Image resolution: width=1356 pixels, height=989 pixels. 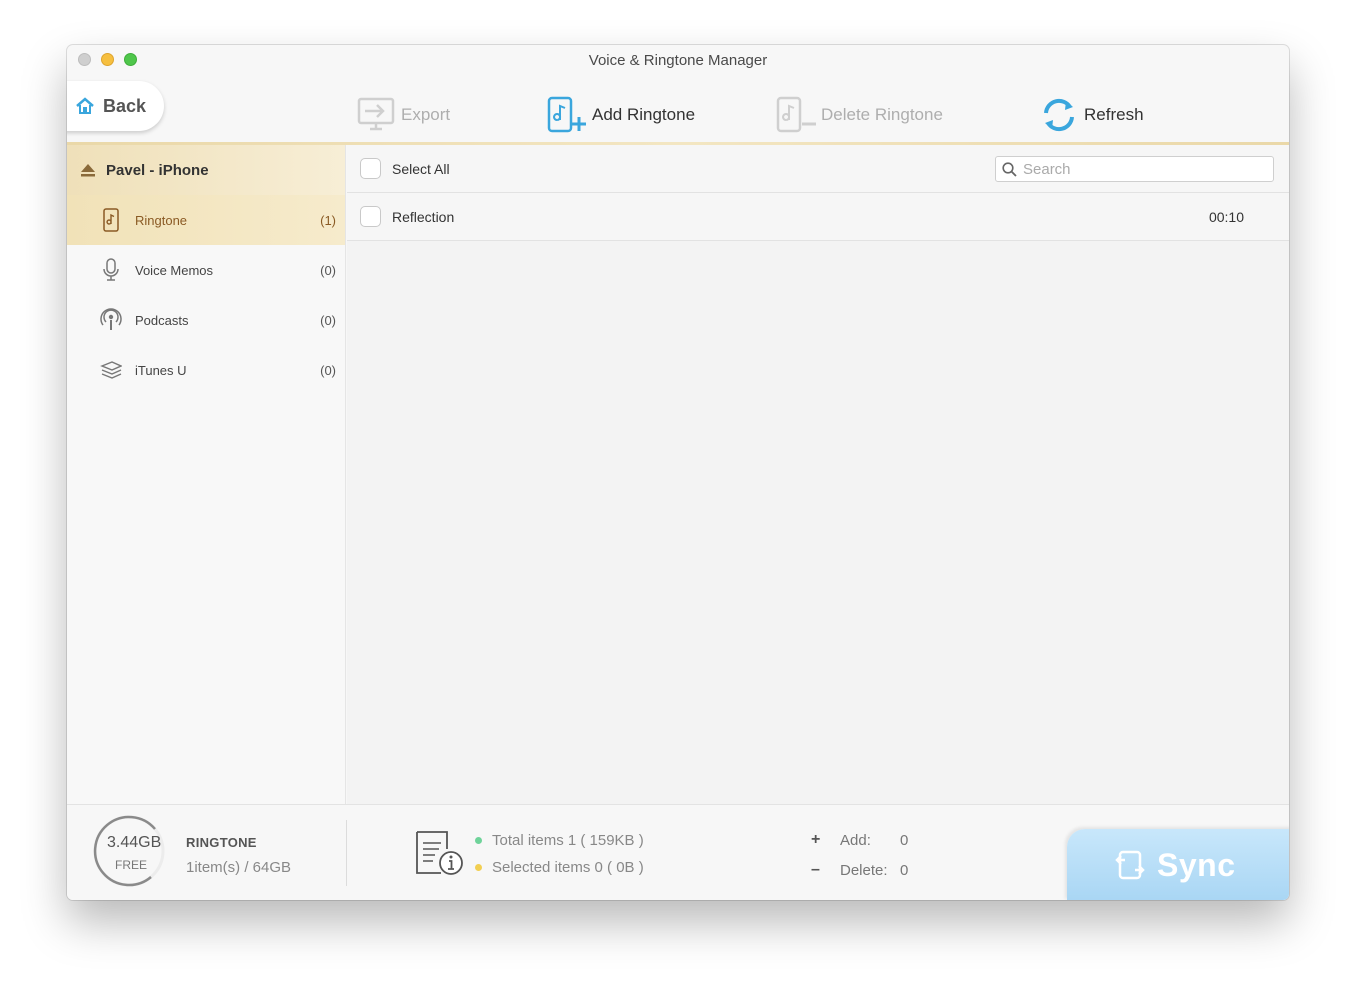 I want to click on total-items-text: Total items 1 ( 159KB ), so click(x=568, y=840).